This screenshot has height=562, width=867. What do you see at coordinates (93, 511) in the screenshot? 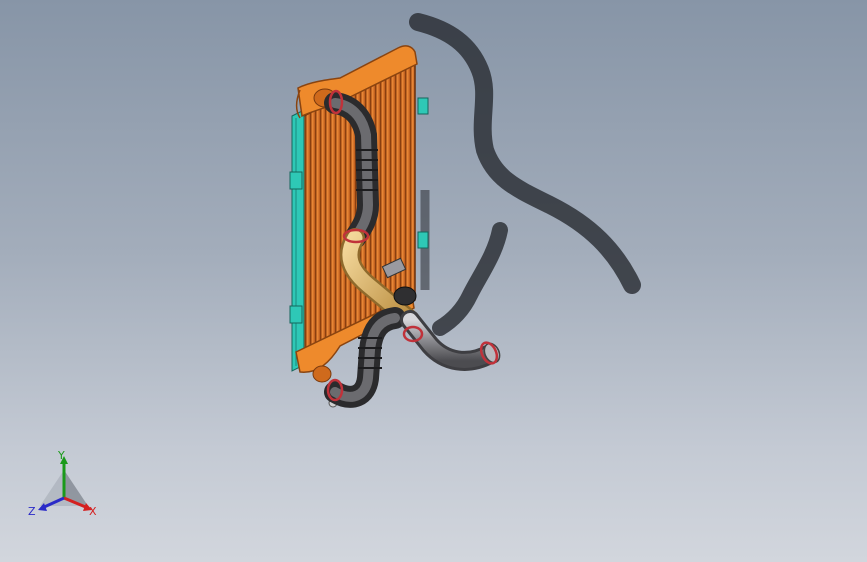
I see `axis-x-label: X` at bounding box center [93, 511].